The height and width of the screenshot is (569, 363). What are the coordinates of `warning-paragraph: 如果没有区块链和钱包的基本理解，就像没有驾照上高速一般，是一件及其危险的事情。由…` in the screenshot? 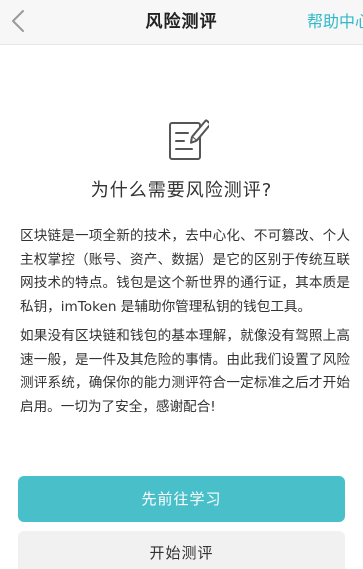 It's located at (185, 371).